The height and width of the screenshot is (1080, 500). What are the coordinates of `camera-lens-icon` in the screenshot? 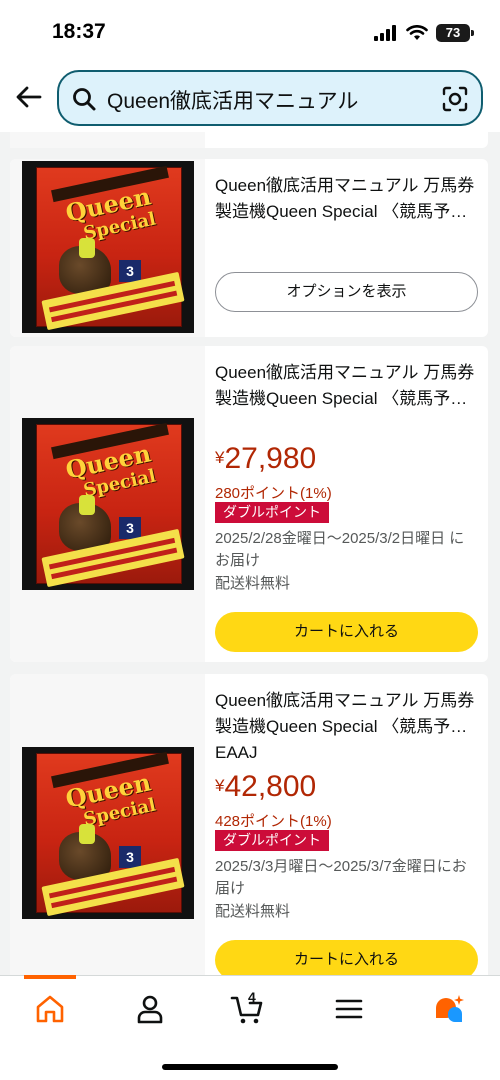 It's located at (455, 99).